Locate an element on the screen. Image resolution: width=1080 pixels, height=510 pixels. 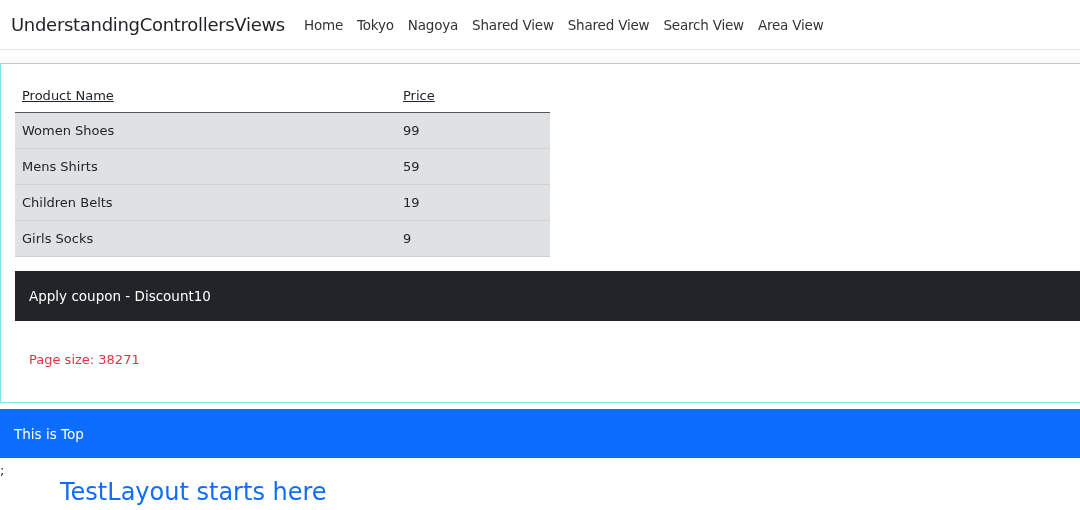
table-cell: Girls Socks is located at coordinates (205, 238).